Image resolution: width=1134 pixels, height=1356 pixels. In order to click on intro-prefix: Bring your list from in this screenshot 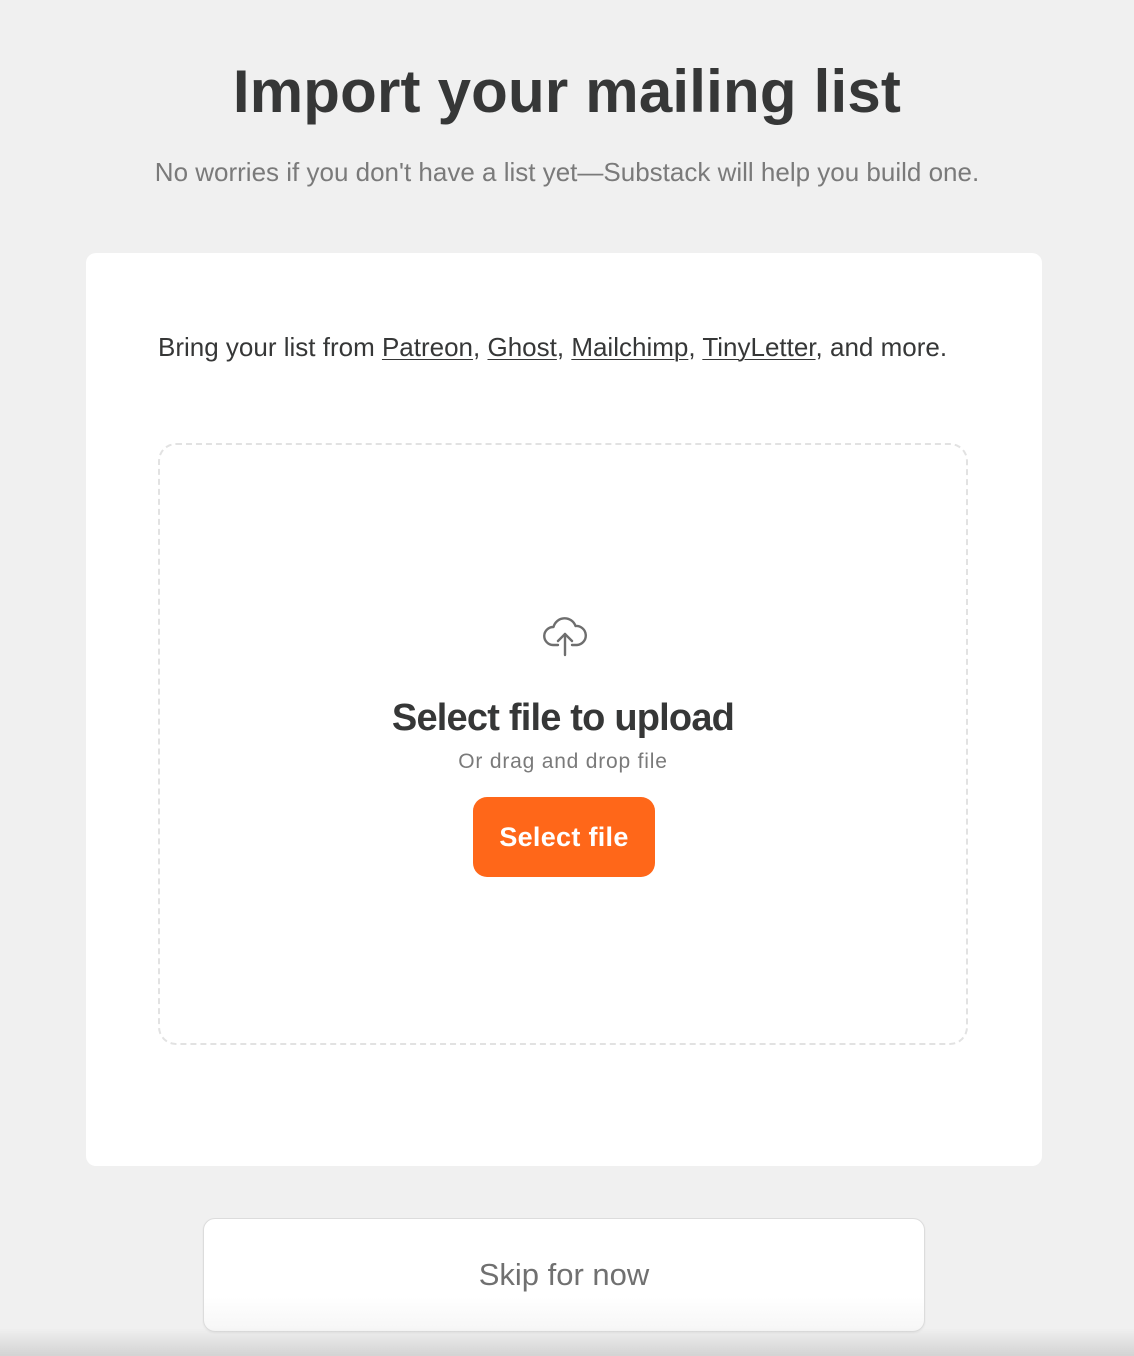, I will do `click(270, 347)`.